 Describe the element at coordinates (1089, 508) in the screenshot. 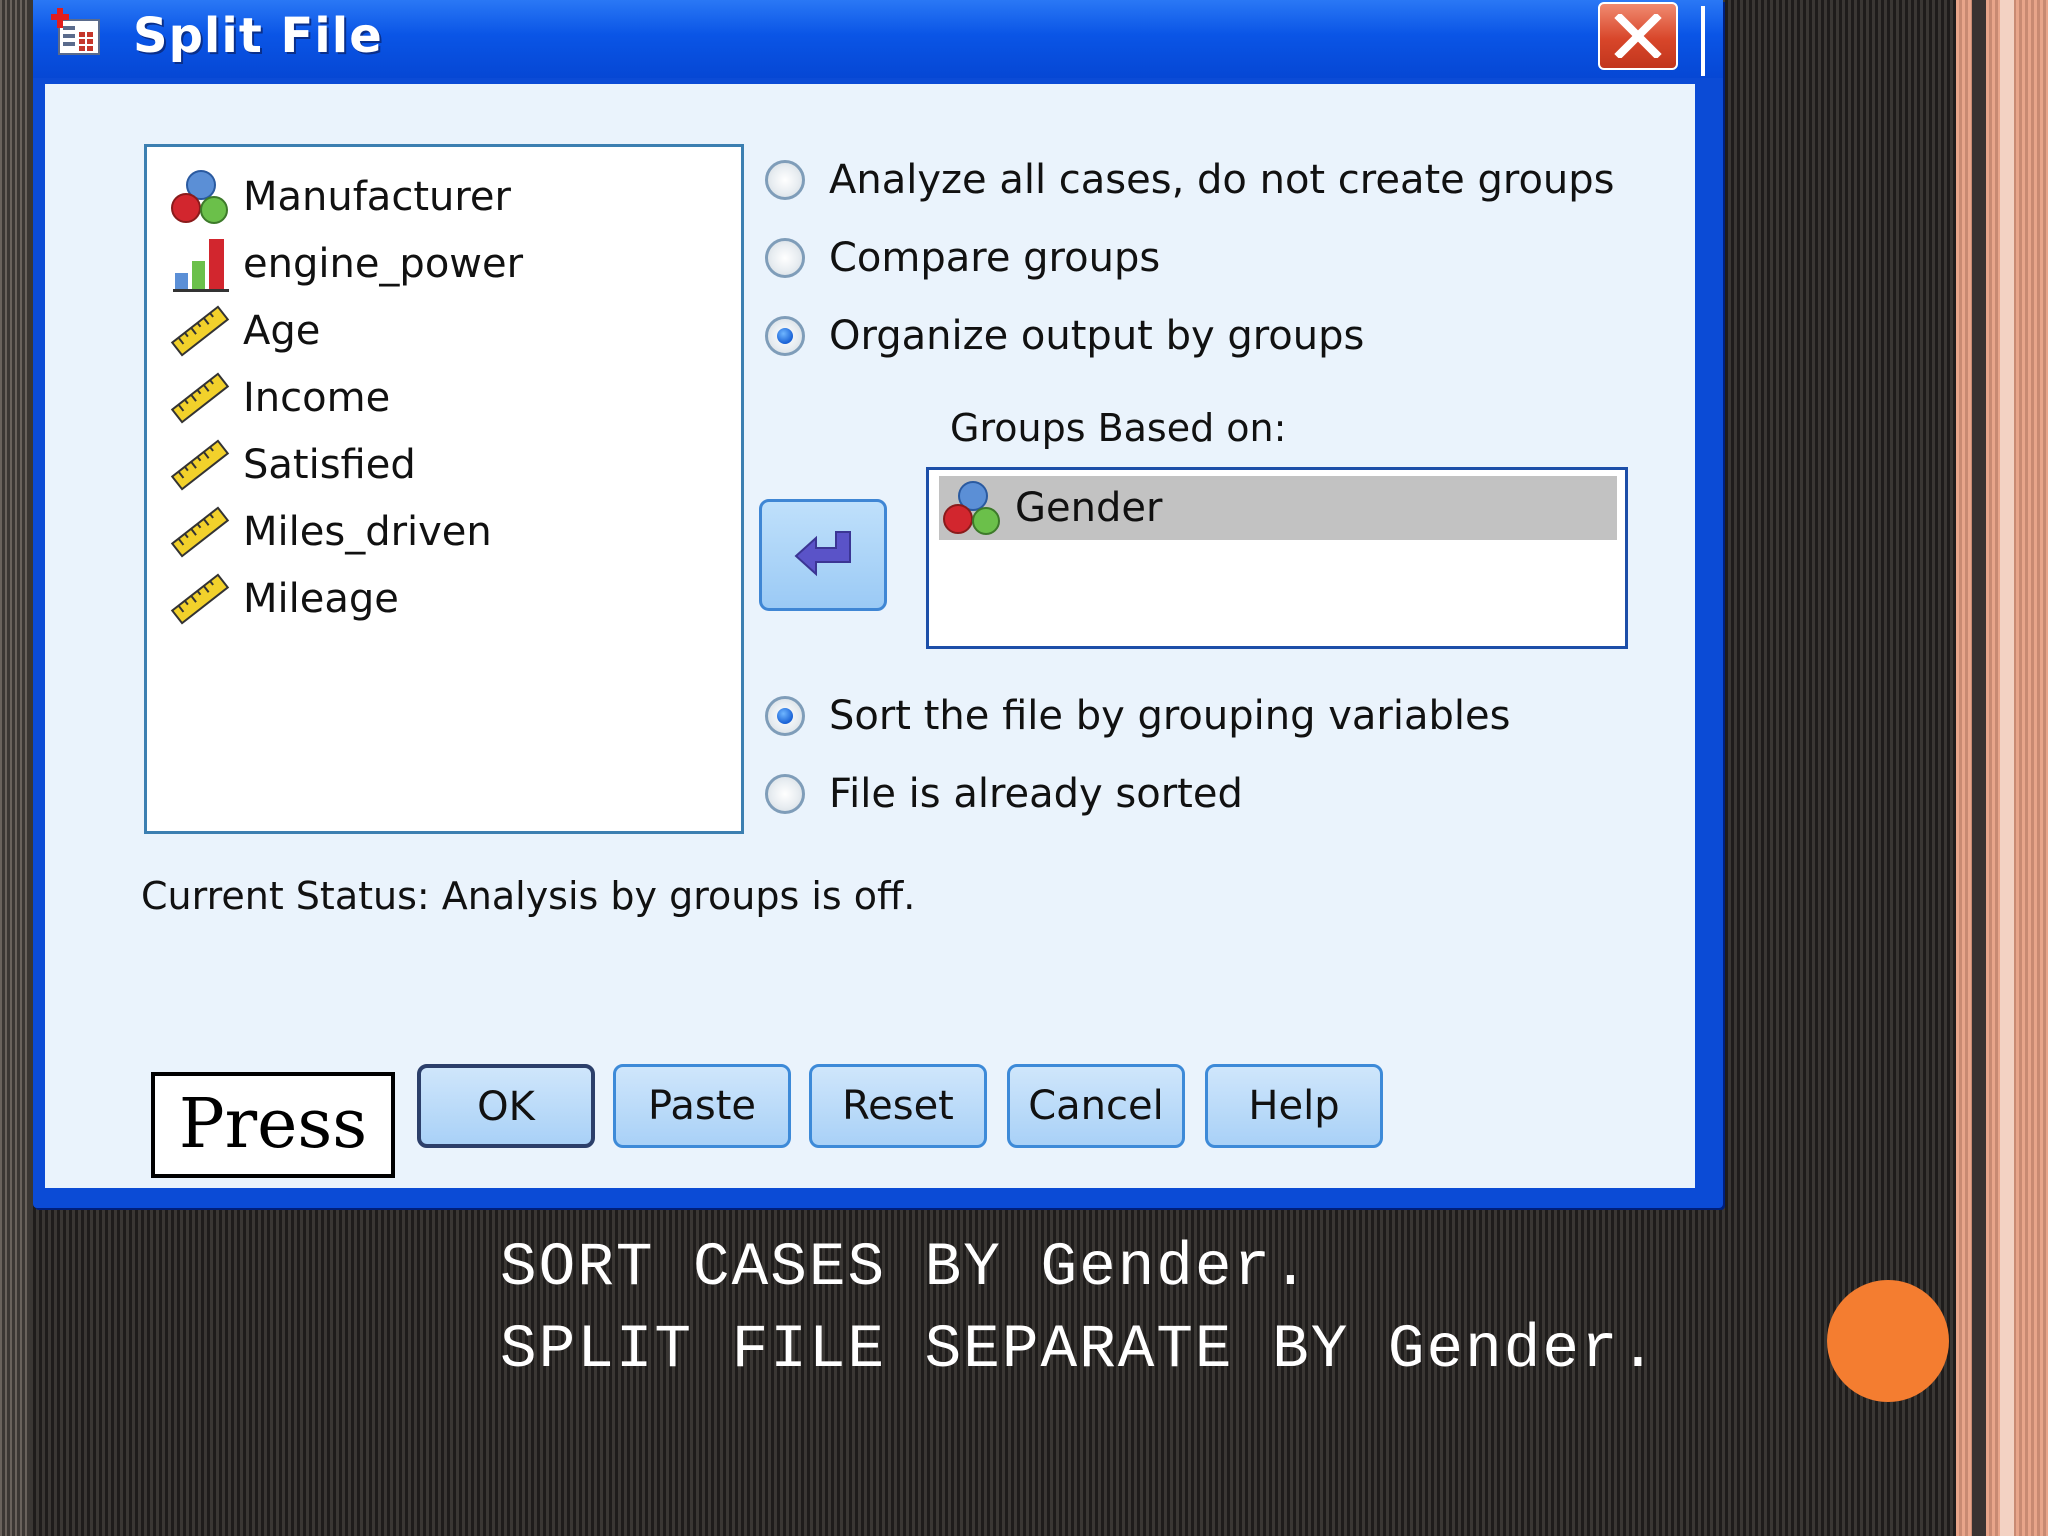

I see `variable-label: Gender` at that location.